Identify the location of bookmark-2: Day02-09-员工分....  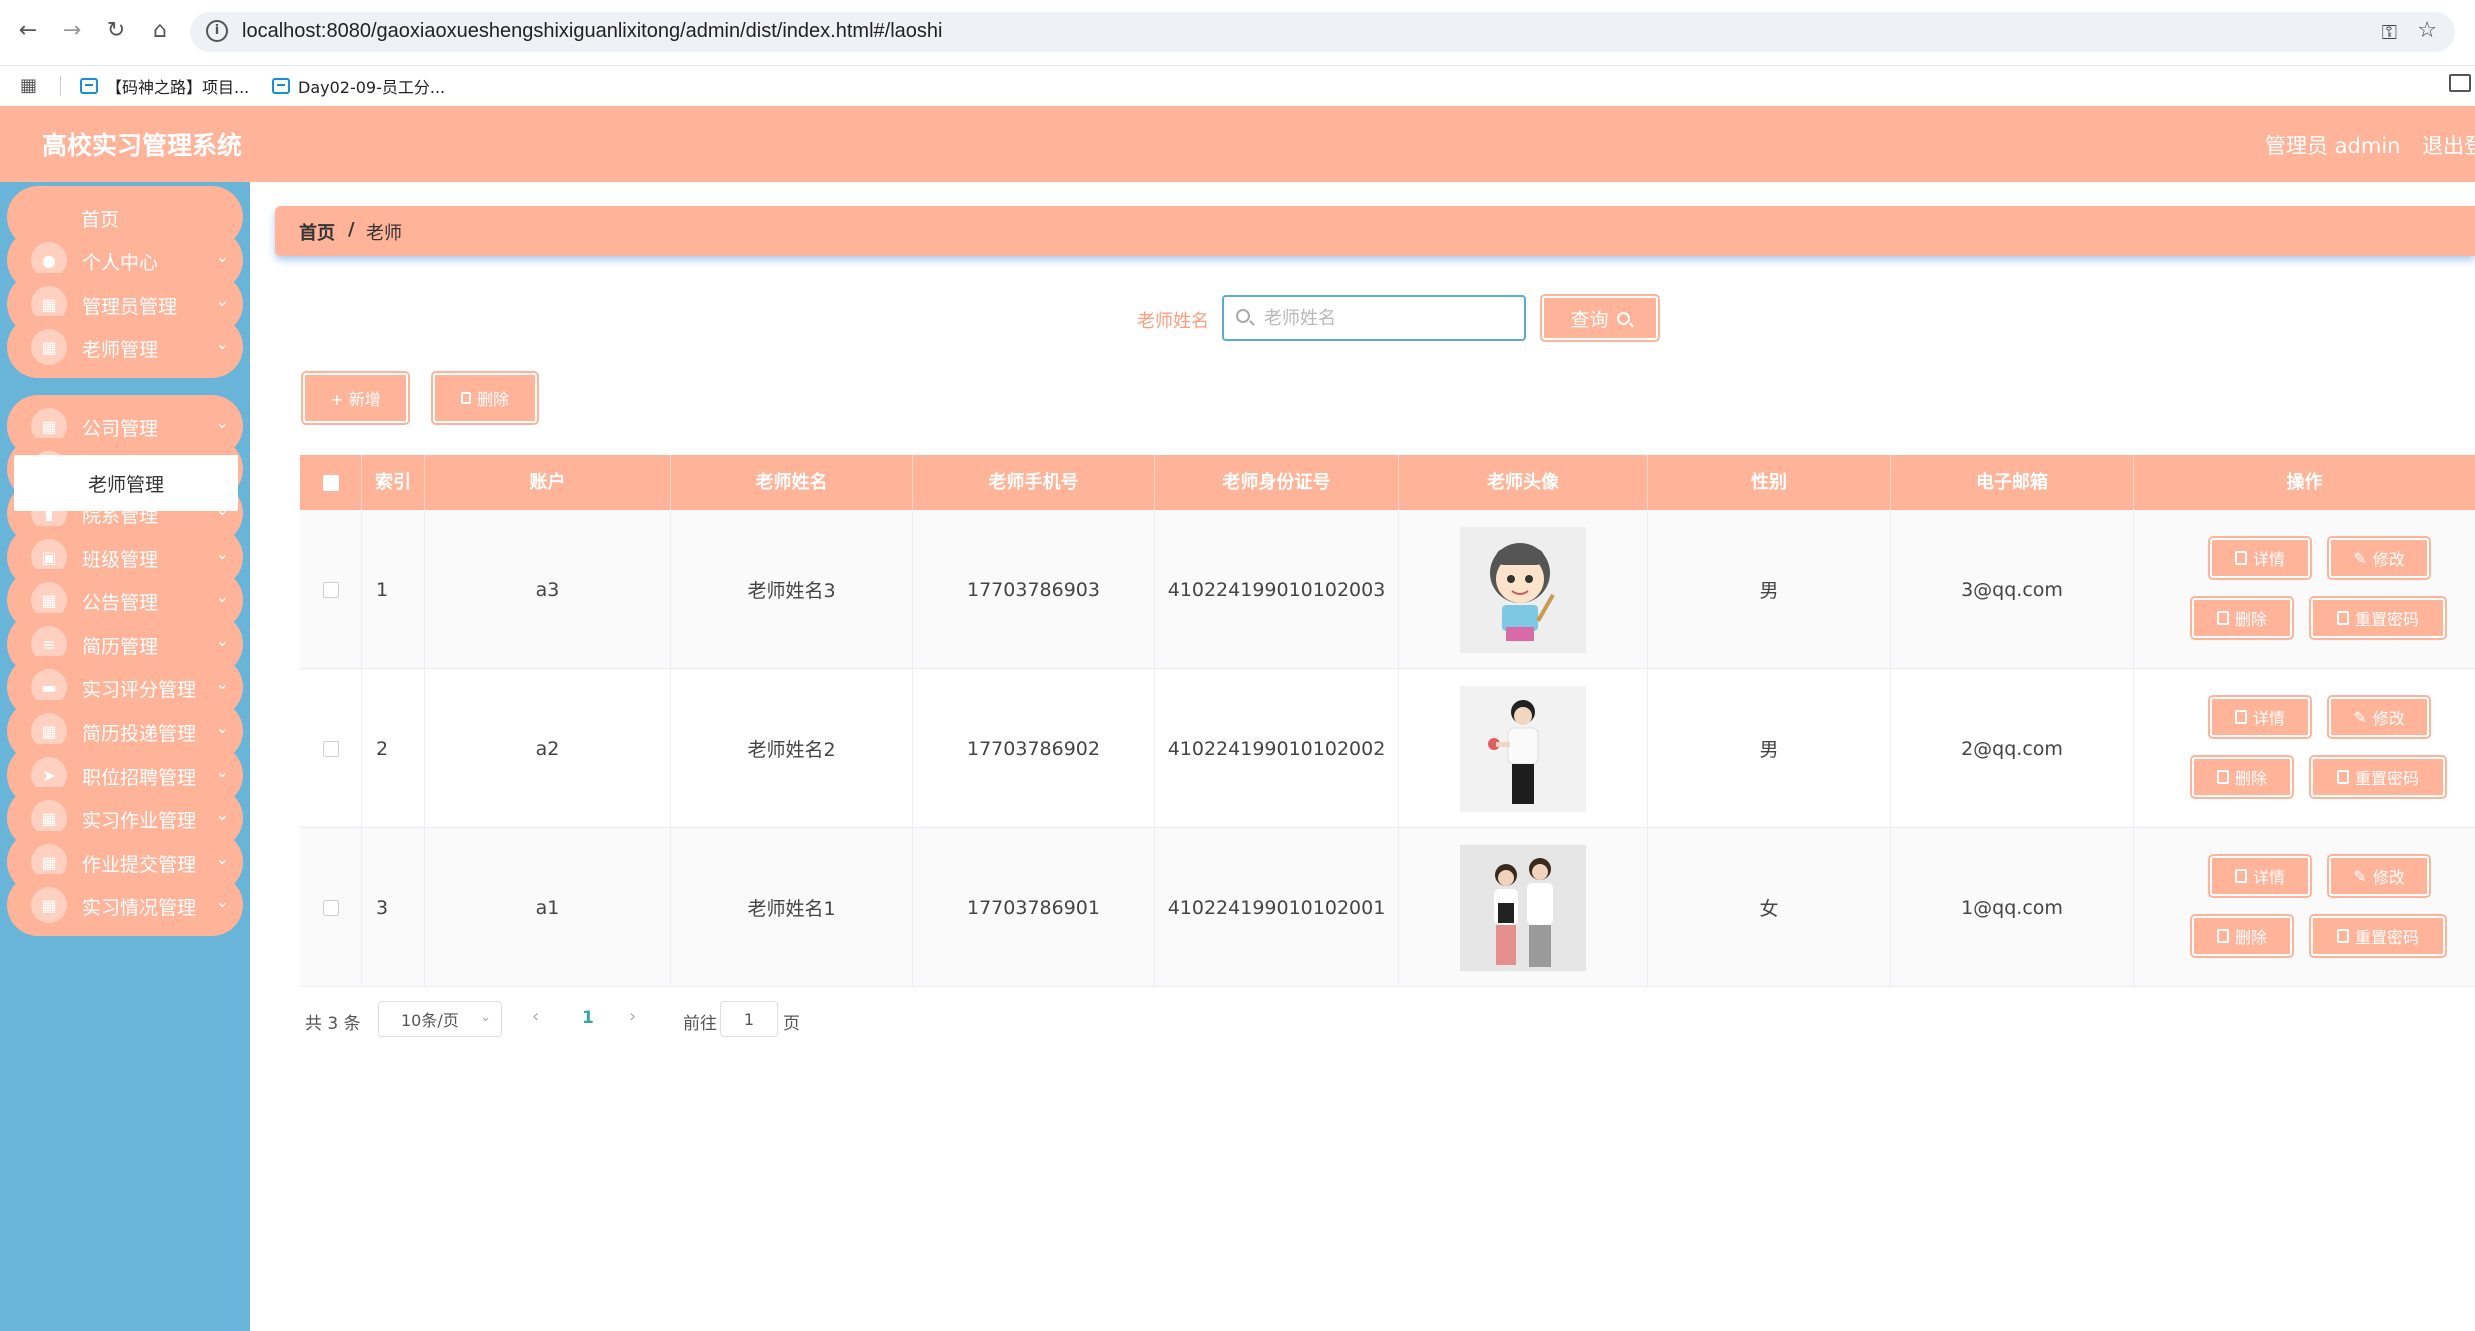
(358, 86).